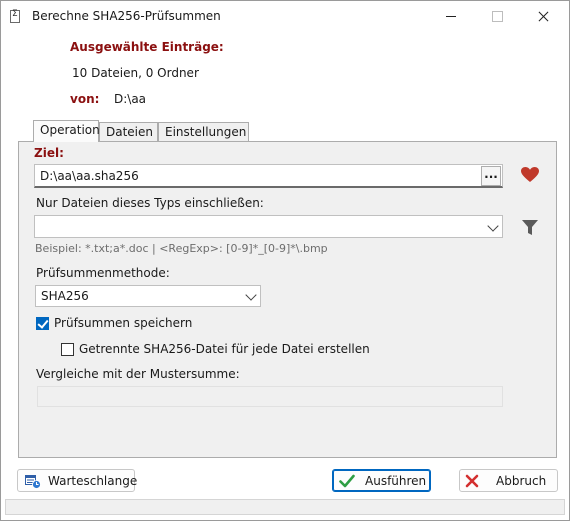 The height and width of the screenshot is (521, 570). I want to click on checksum-icon, so click(15, 16).